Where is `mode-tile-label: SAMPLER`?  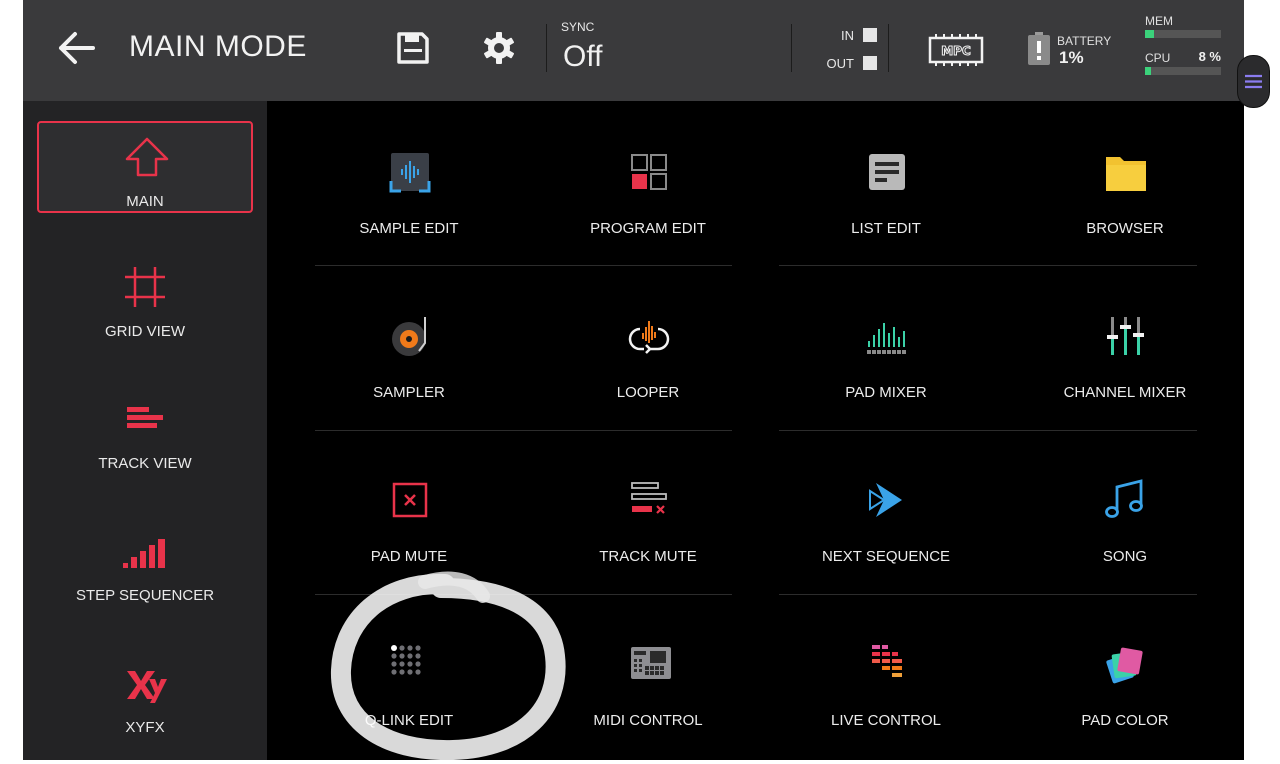 mode-tile-label: SAMPLER is located at coordinates (409, 392).